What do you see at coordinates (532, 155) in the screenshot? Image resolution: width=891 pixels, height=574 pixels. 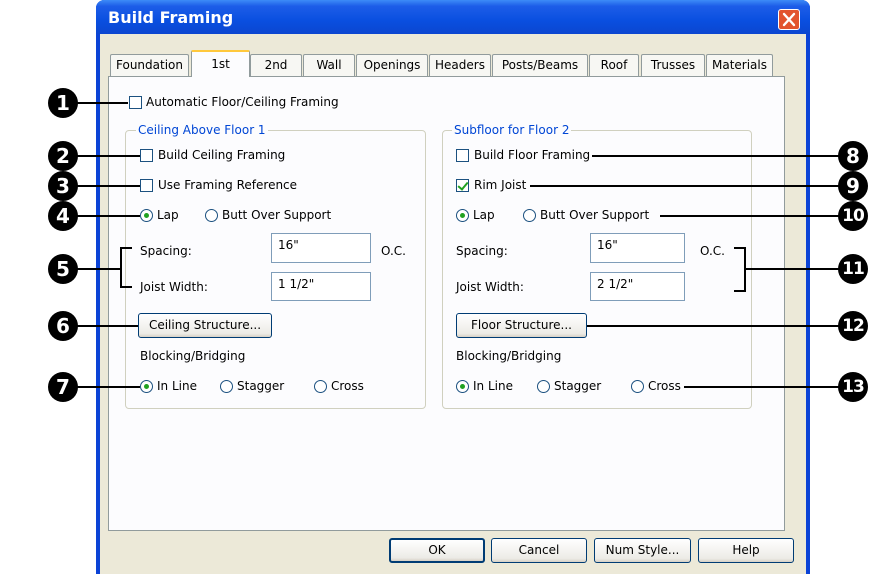 I see `build-floor-framing-label: Build Floor Framing` at bounding box center [532, 155].